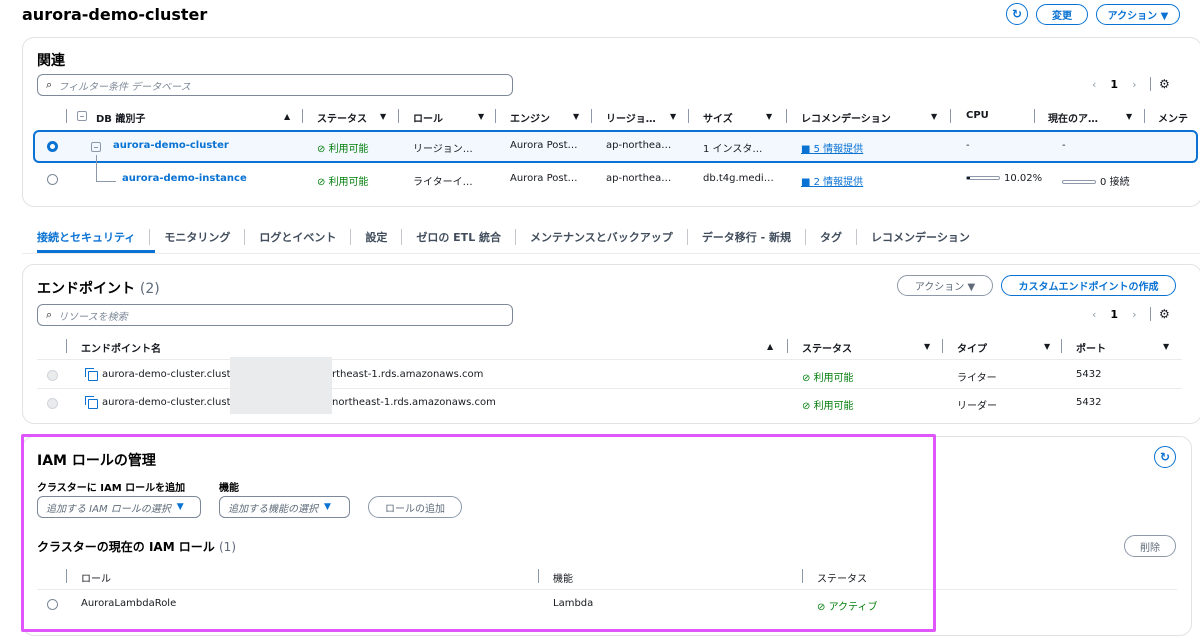 This screenshot has height=642, width=1200. I want to click on cpu-bar, so click(983, 178).